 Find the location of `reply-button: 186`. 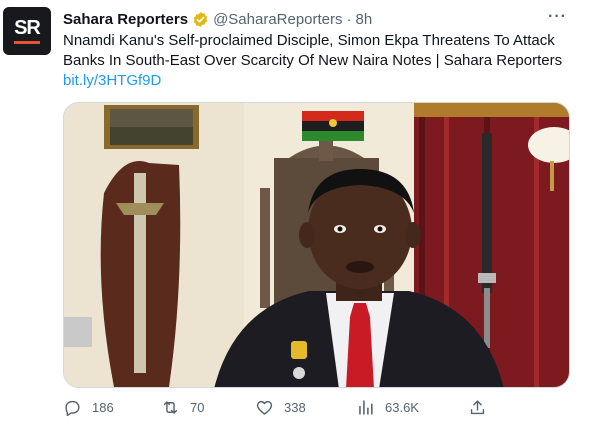

reply-button: 186 is located at coordinates (88, 407).